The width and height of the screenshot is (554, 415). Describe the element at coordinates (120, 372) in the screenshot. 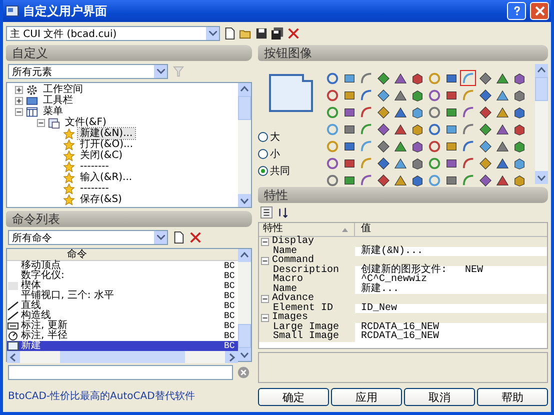

I see `search-field` at that location.